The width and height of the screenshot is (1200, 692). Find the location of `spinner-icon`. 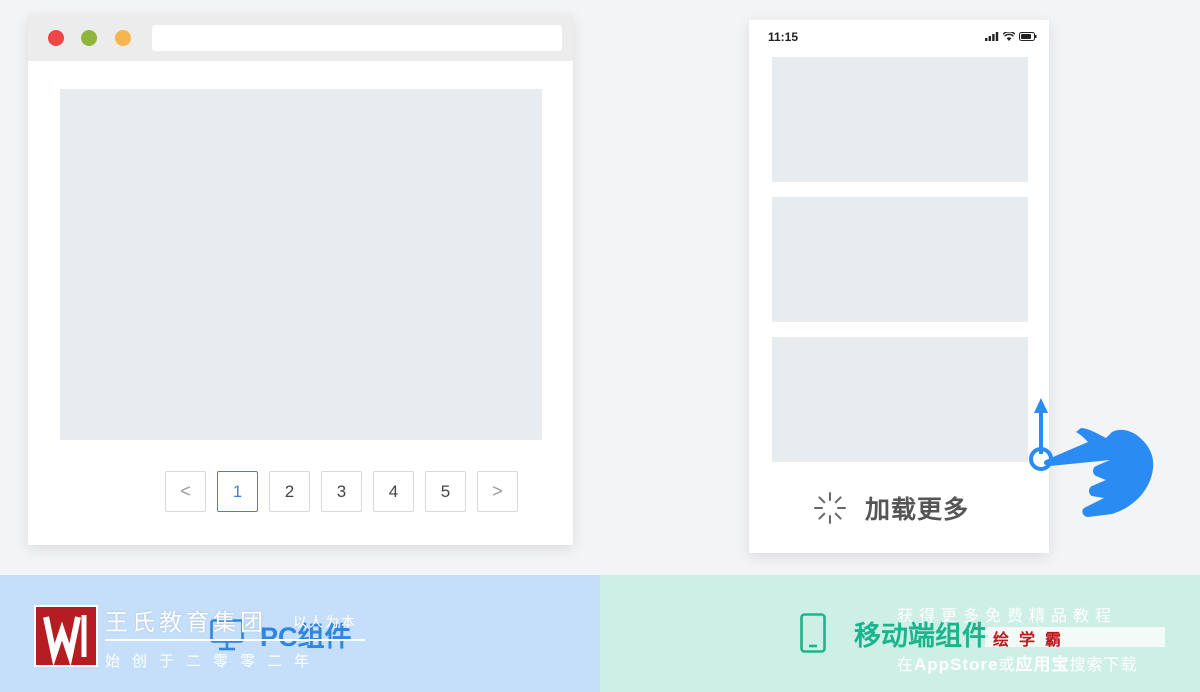

spinner-icon is located at coordinates (830, 508).